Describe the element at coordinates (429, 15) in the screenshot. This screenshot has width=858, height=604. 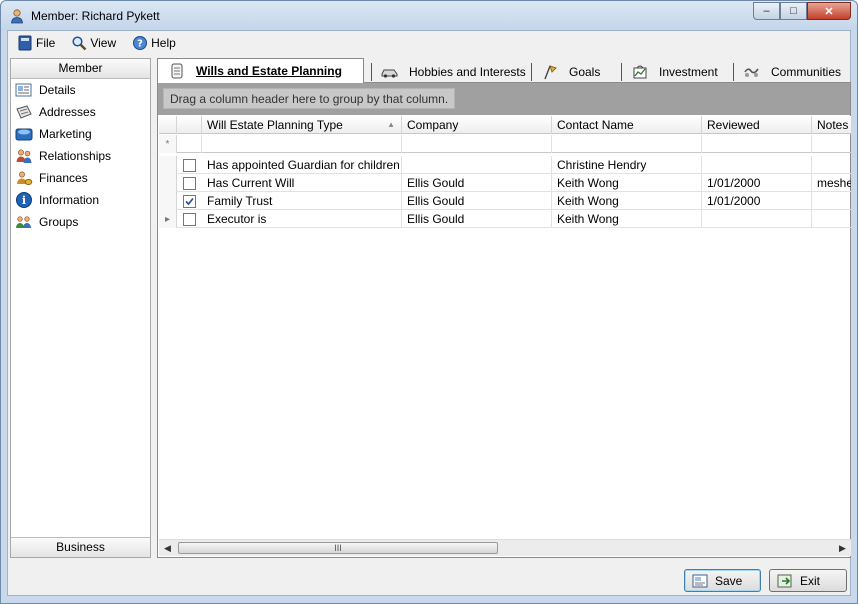
I see `title-bar: Member: Richard Pykett – □ ✕` at that location.